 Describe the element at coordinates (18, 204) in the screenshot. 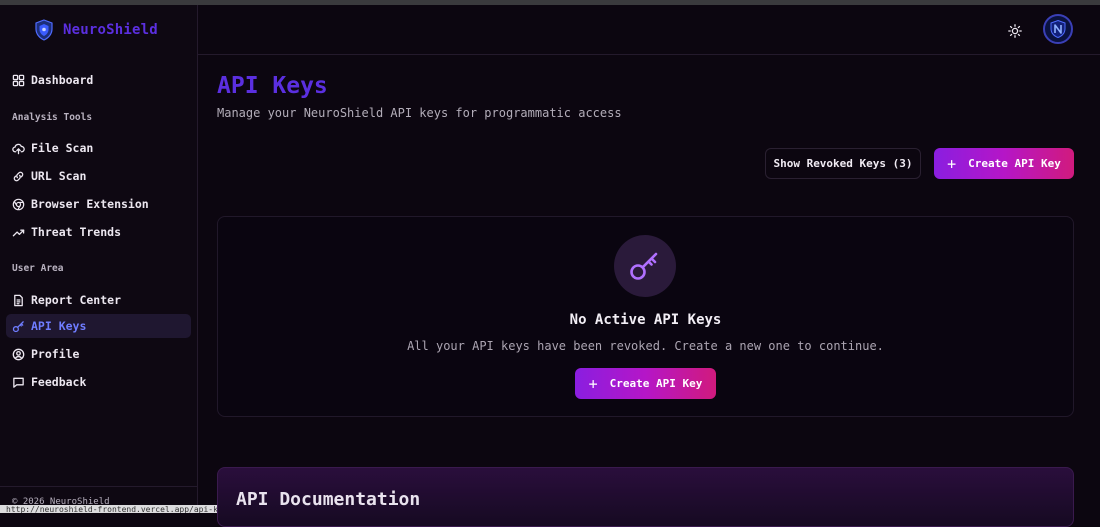

I see `chrome-icon` at that location.